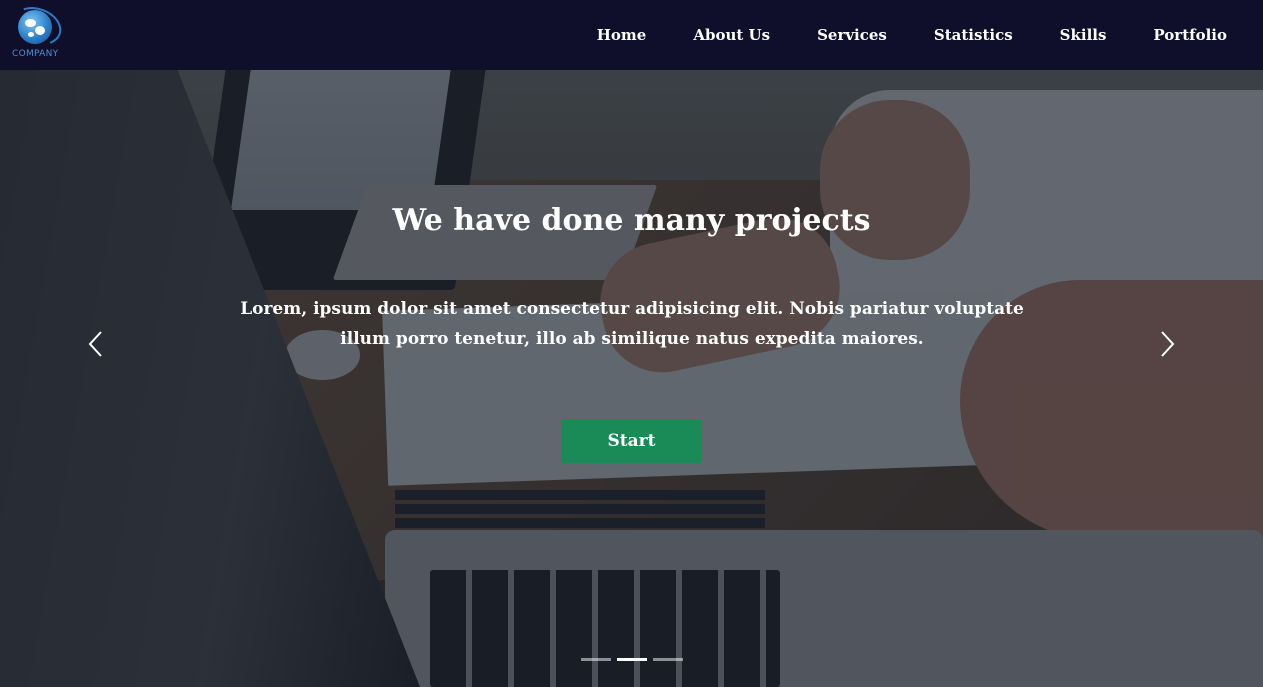 The width and height of the screenshot is (1263, 687). What do you see at coordinates (38, 31) in the screenshot?
I see `company-logo: COMPANY` at bounding box center [38, 31].